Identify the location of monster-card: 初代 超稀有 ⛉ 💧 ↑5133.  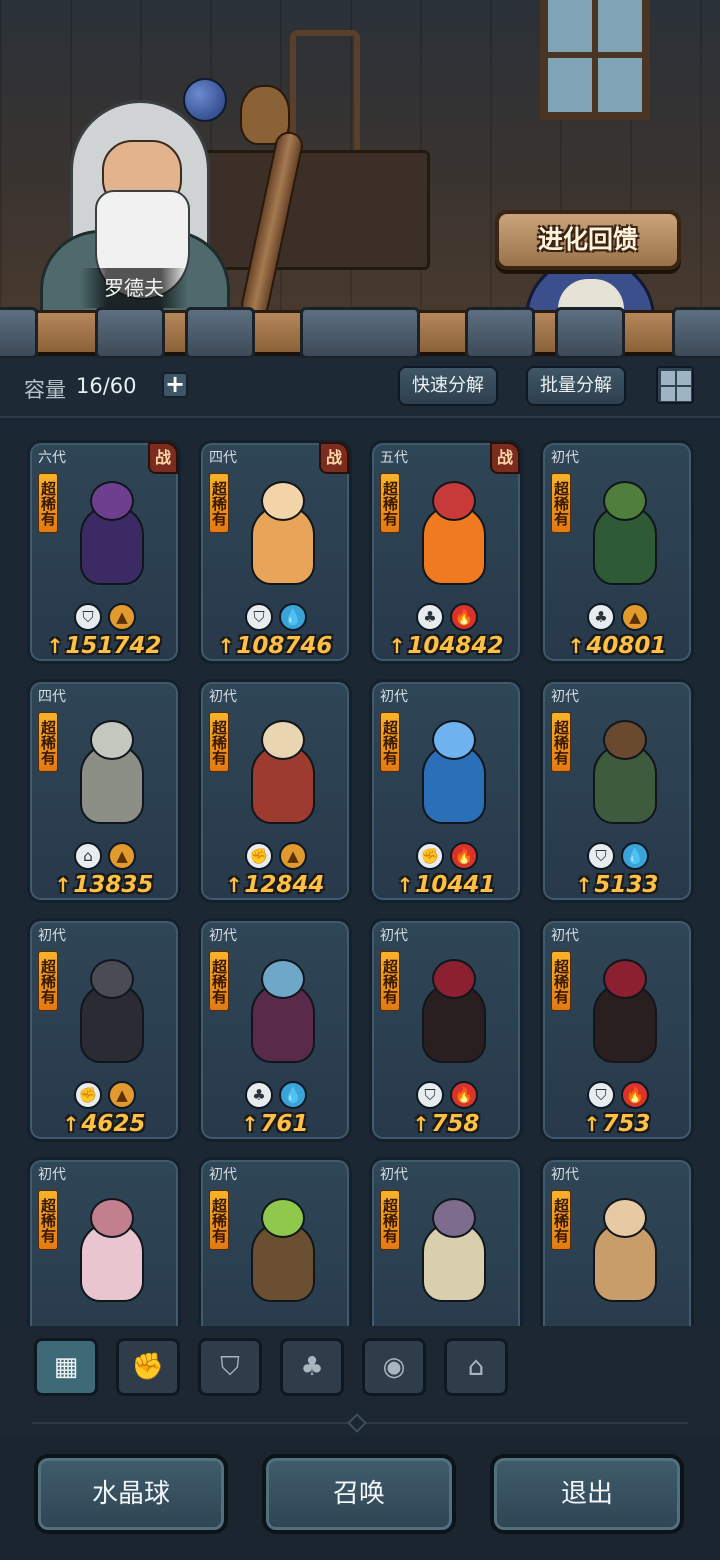
(617, 791).